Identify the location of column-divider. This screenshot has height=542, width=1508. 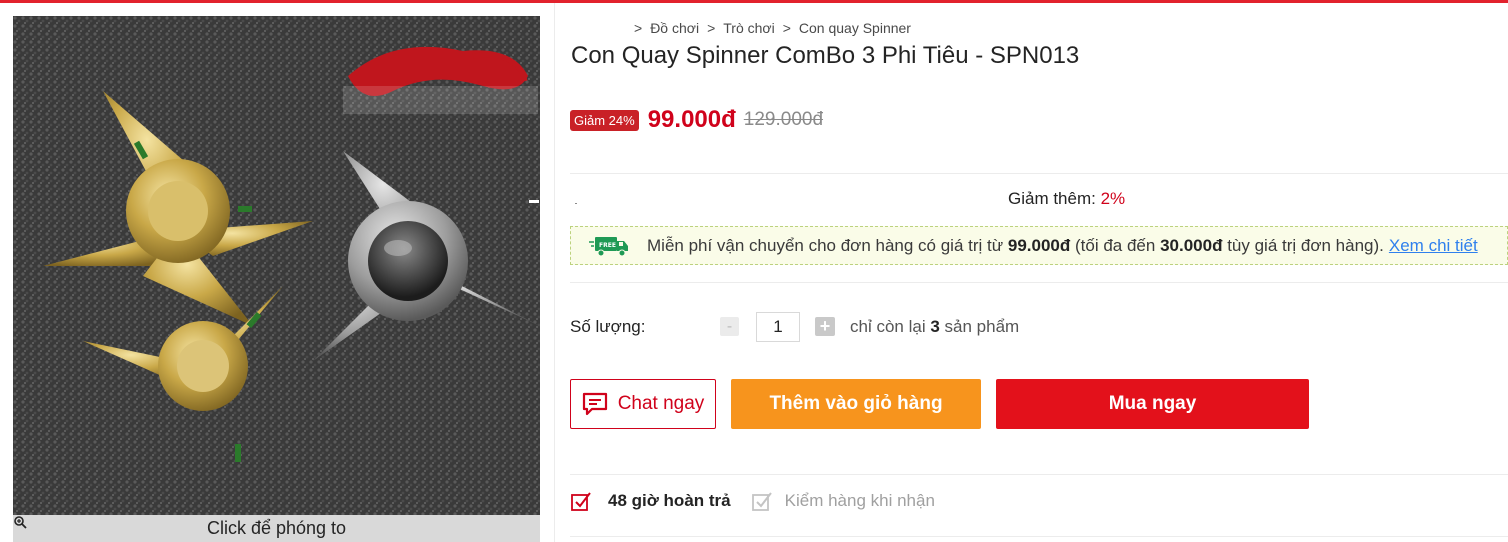
(554, 272).